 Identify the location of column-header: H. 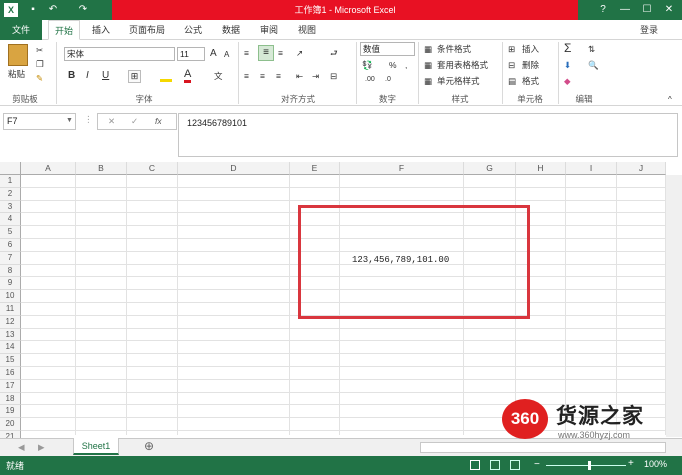
(541, 168).